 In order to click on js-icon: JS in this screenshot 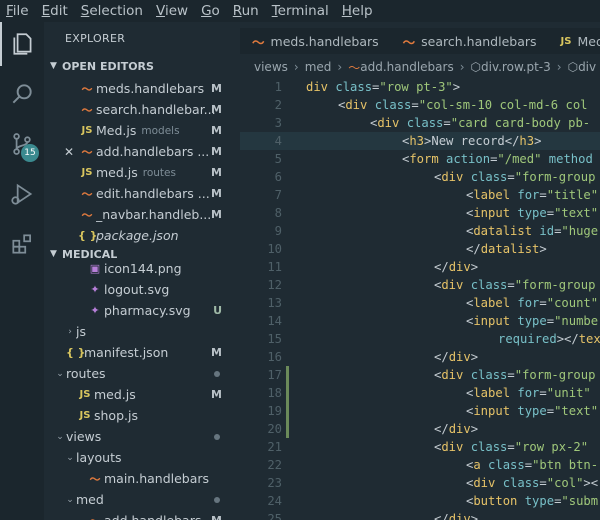, I will do `click(87, 172)`.